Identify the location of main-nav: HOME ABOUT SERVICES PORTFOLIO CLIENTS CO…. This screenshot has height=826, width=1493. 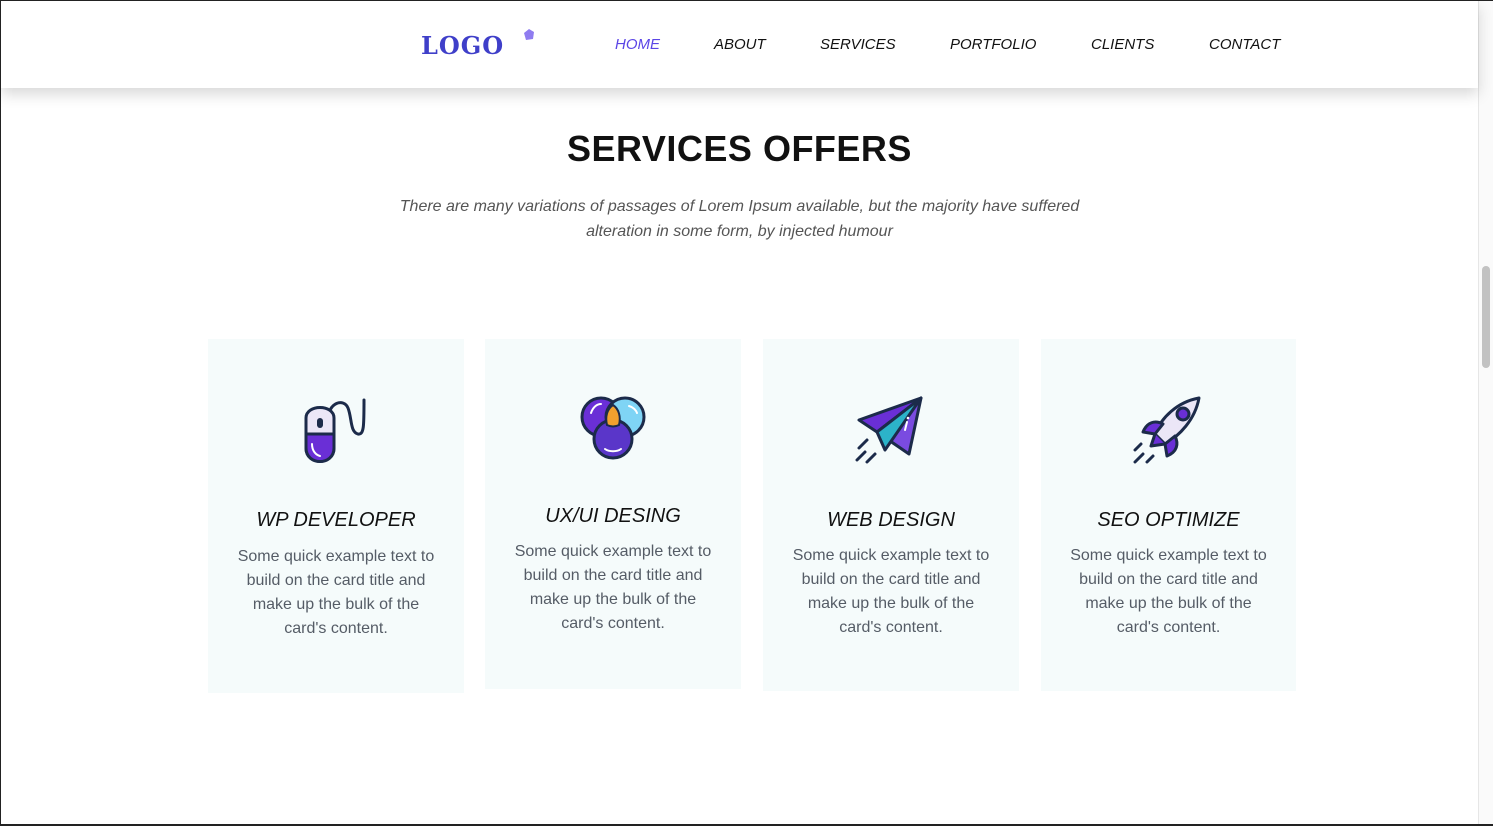
(739, 45).